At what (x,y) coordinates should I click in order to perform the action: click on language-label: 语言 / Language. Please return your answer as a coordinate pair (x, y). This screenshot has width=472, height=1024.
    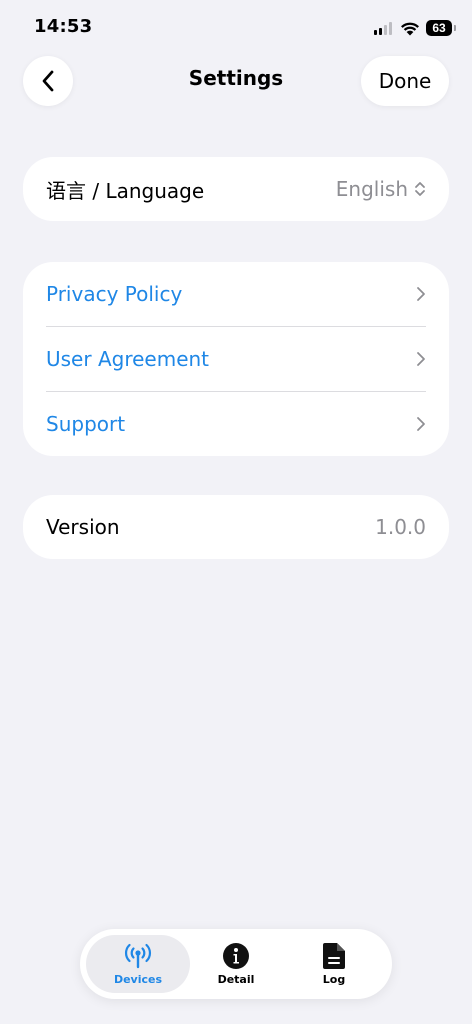
    Looking at the image, I should click on (125, 190).